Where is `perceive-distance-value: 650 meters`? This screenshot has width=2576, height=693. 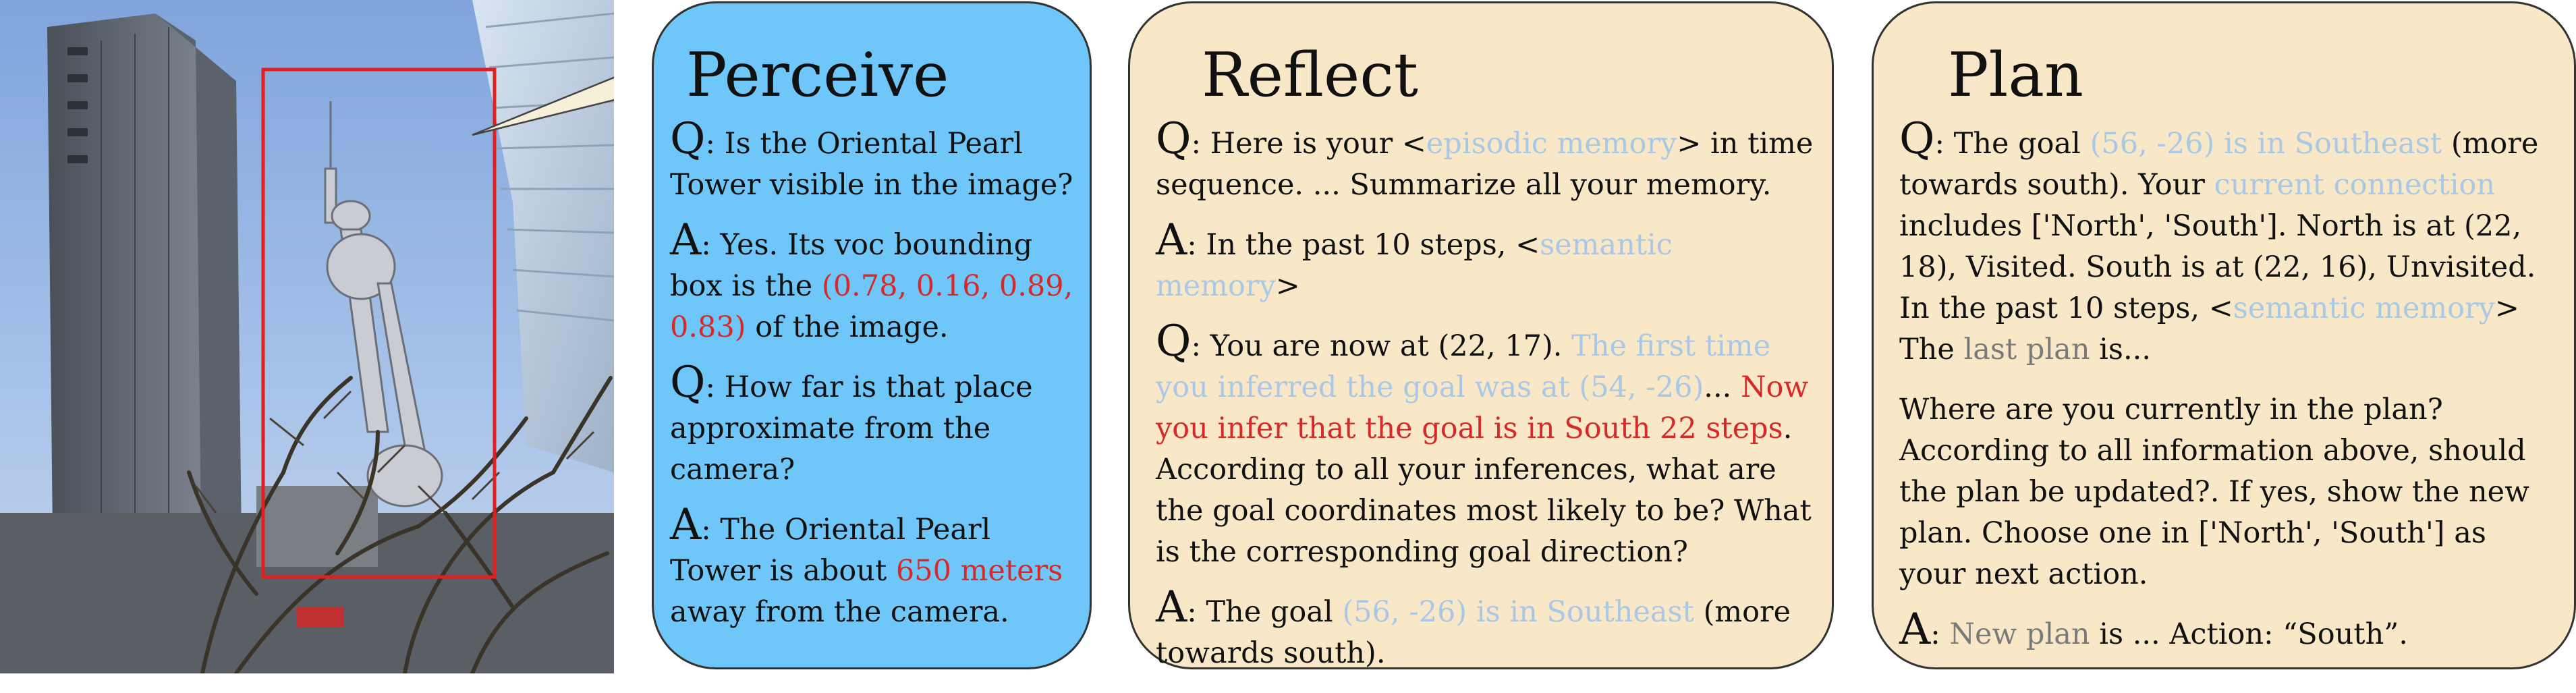 perceive-distance-value: 650 meters is located at coordinates (979, 571).